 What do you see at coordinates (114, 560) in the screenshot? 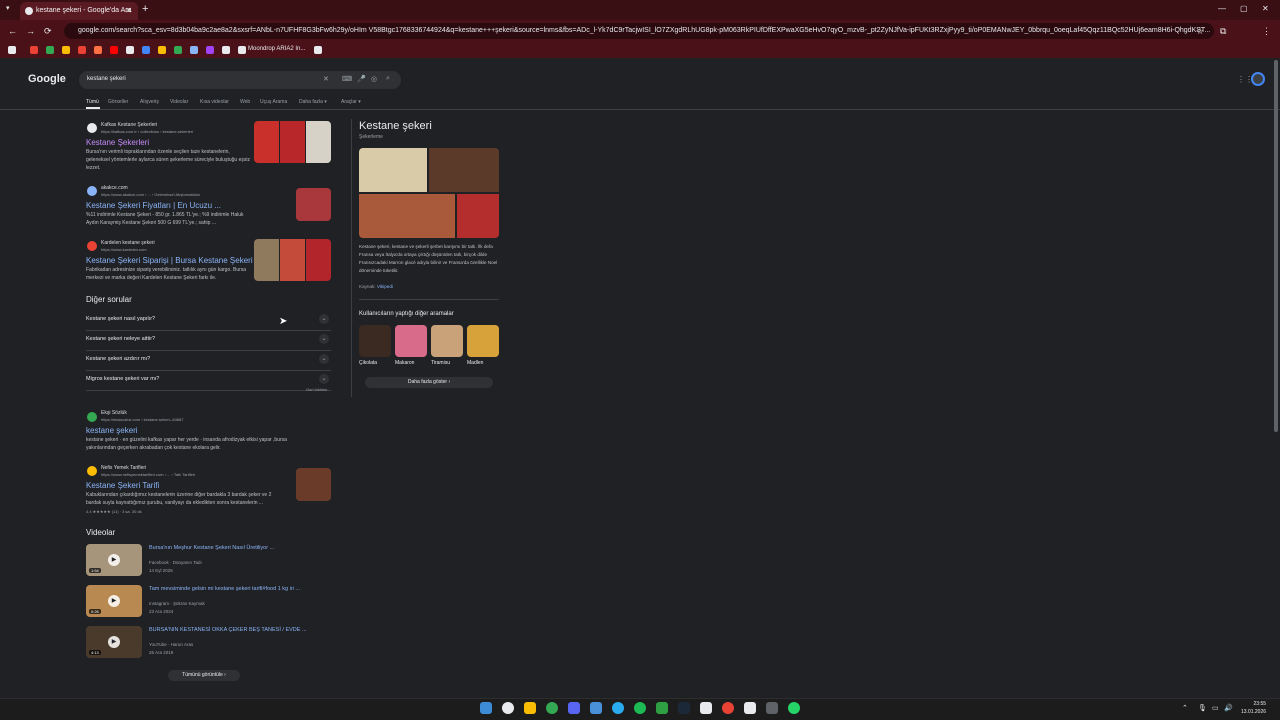
I see `video-thumbnail: ▶ 1:54` at bounding box center [114, 560].